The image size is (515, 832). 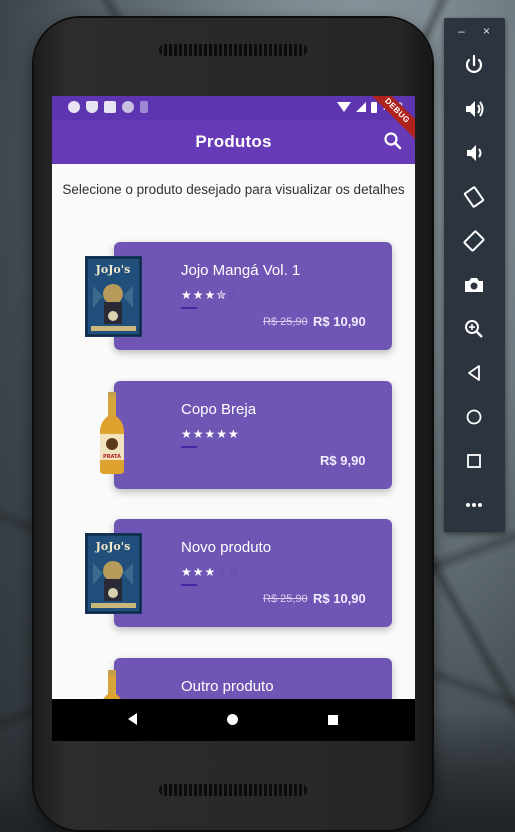 What do you see at coordinates (128, 107) in the screenshot?
I see `sync-icon` at bounding box center [128, 107].